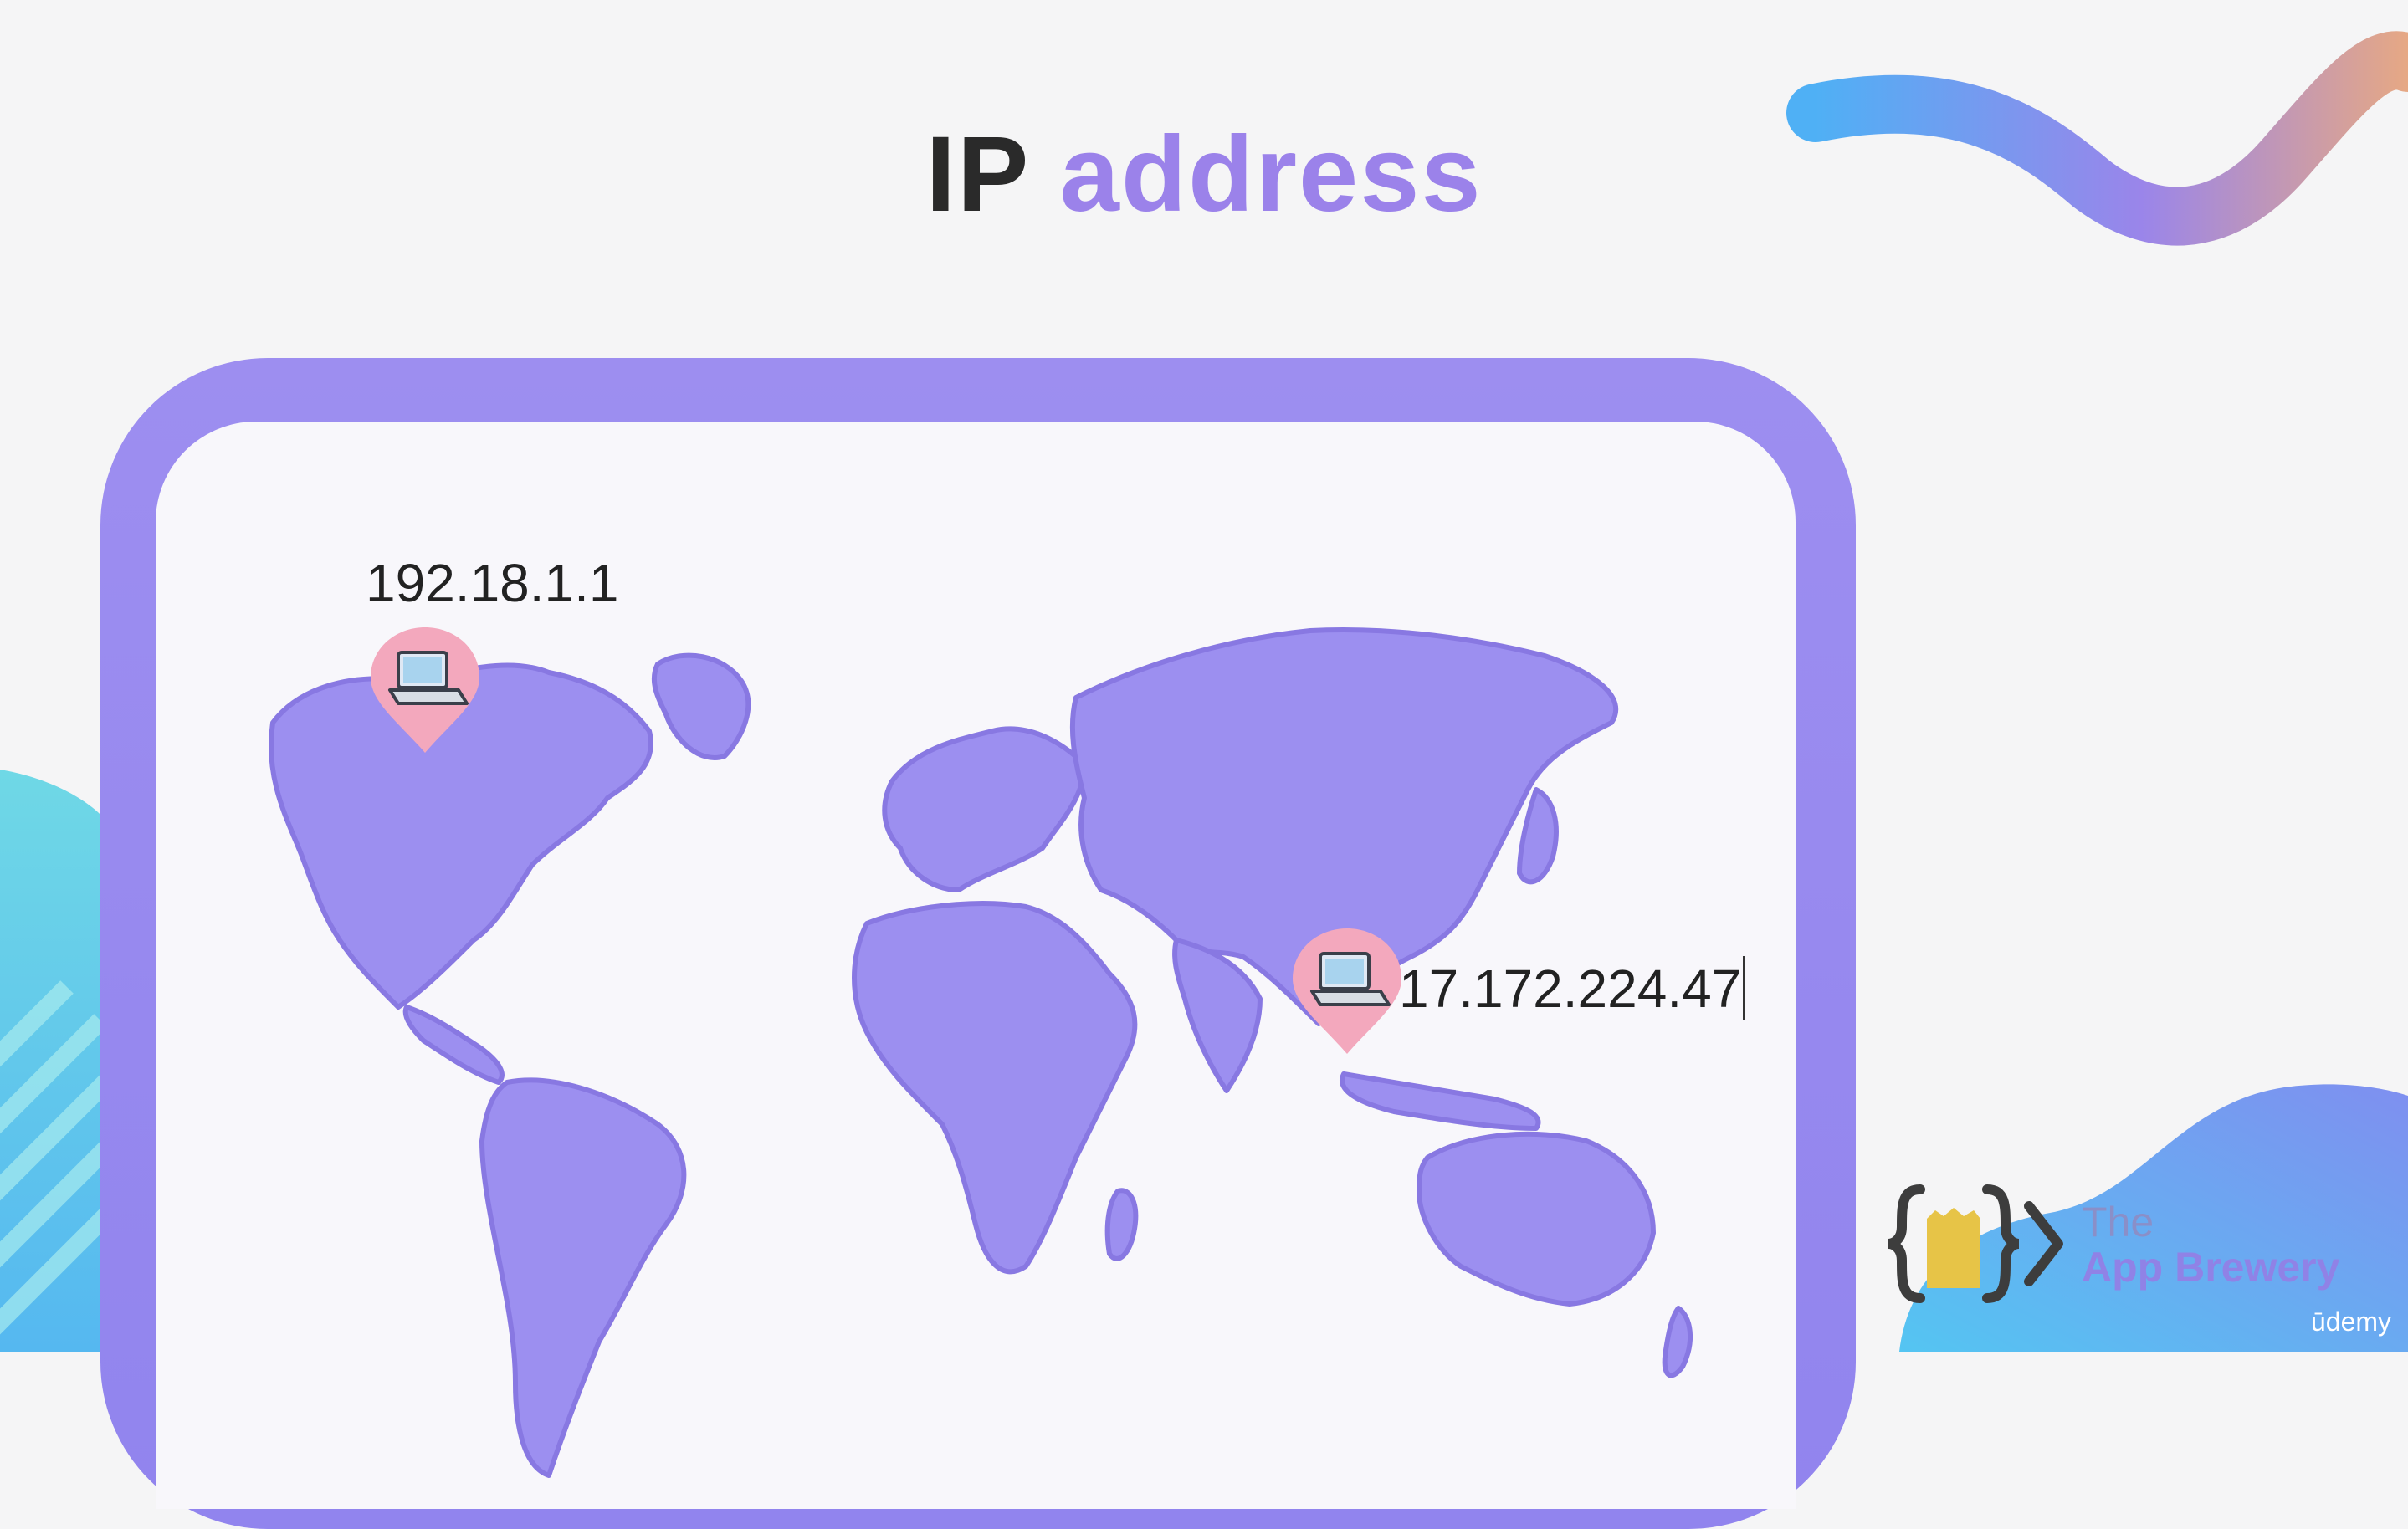 The width and height of the screenshot is (2408, 1529). Describe the element at coordinates (2351, 1322) in the screenshot. I see `udemy-watermark: ūdemy` at that location.